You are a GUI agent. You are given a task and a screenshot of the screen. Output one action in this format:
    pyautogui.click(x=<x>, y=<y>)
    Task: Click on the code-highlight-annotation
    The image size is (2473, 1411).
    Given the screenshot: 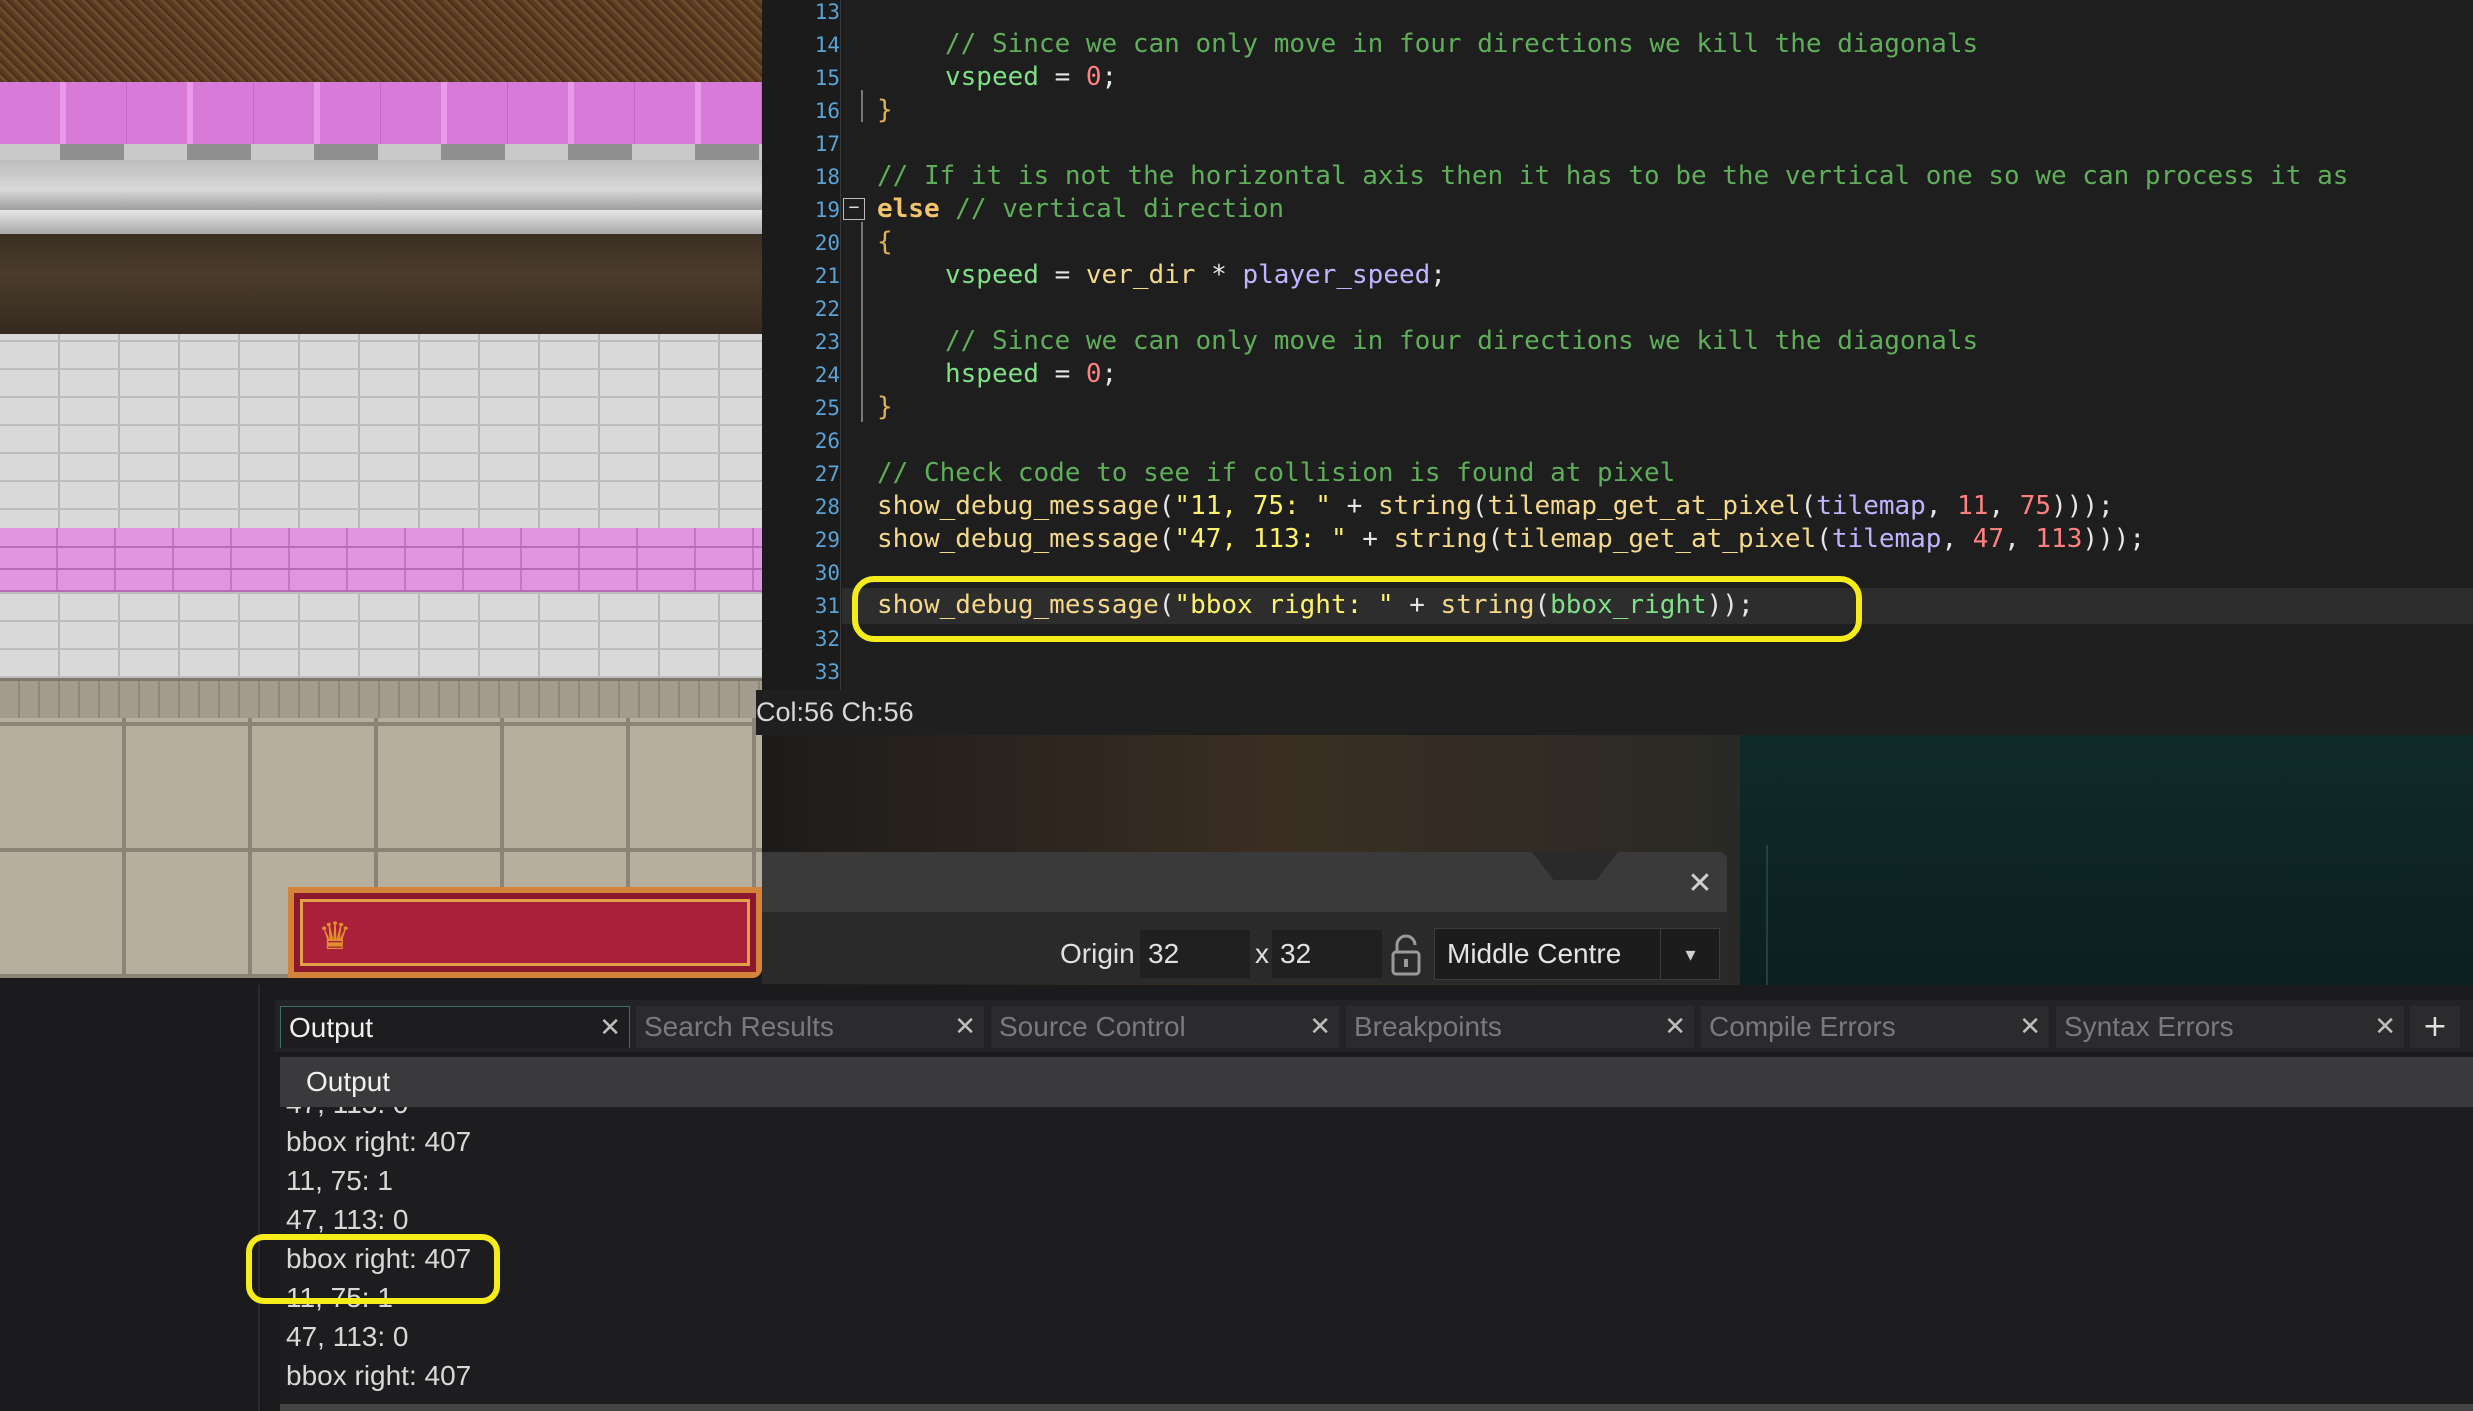 What is the action you would take?
    pyautogui.click(x=1357, y=609)
    